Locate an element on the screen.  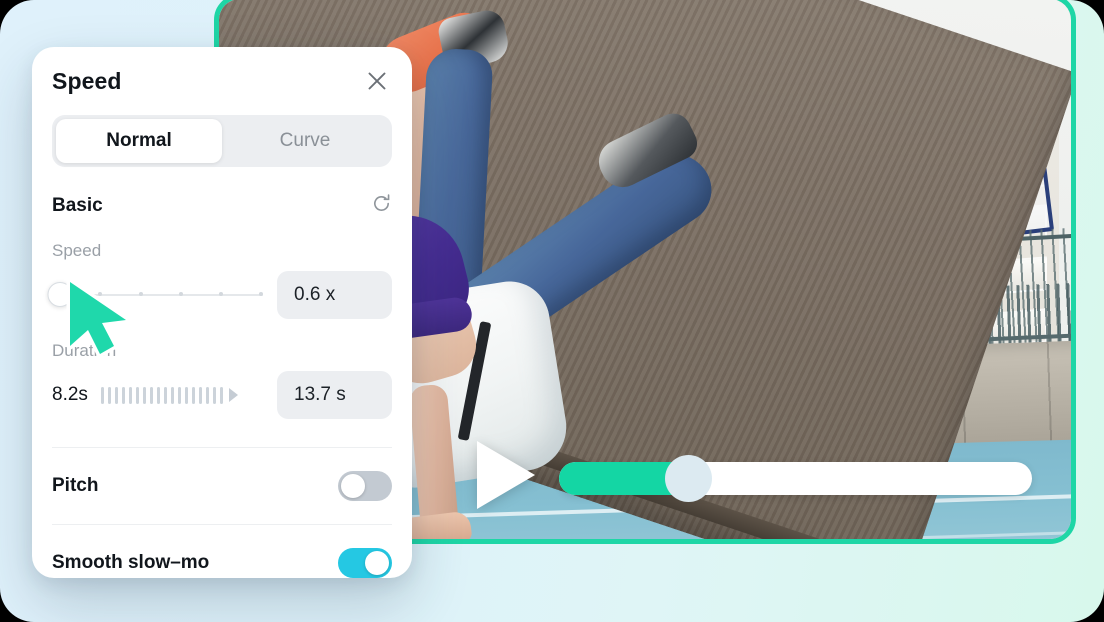
pitch-label: Pitch is located at coordinates (75, 485).